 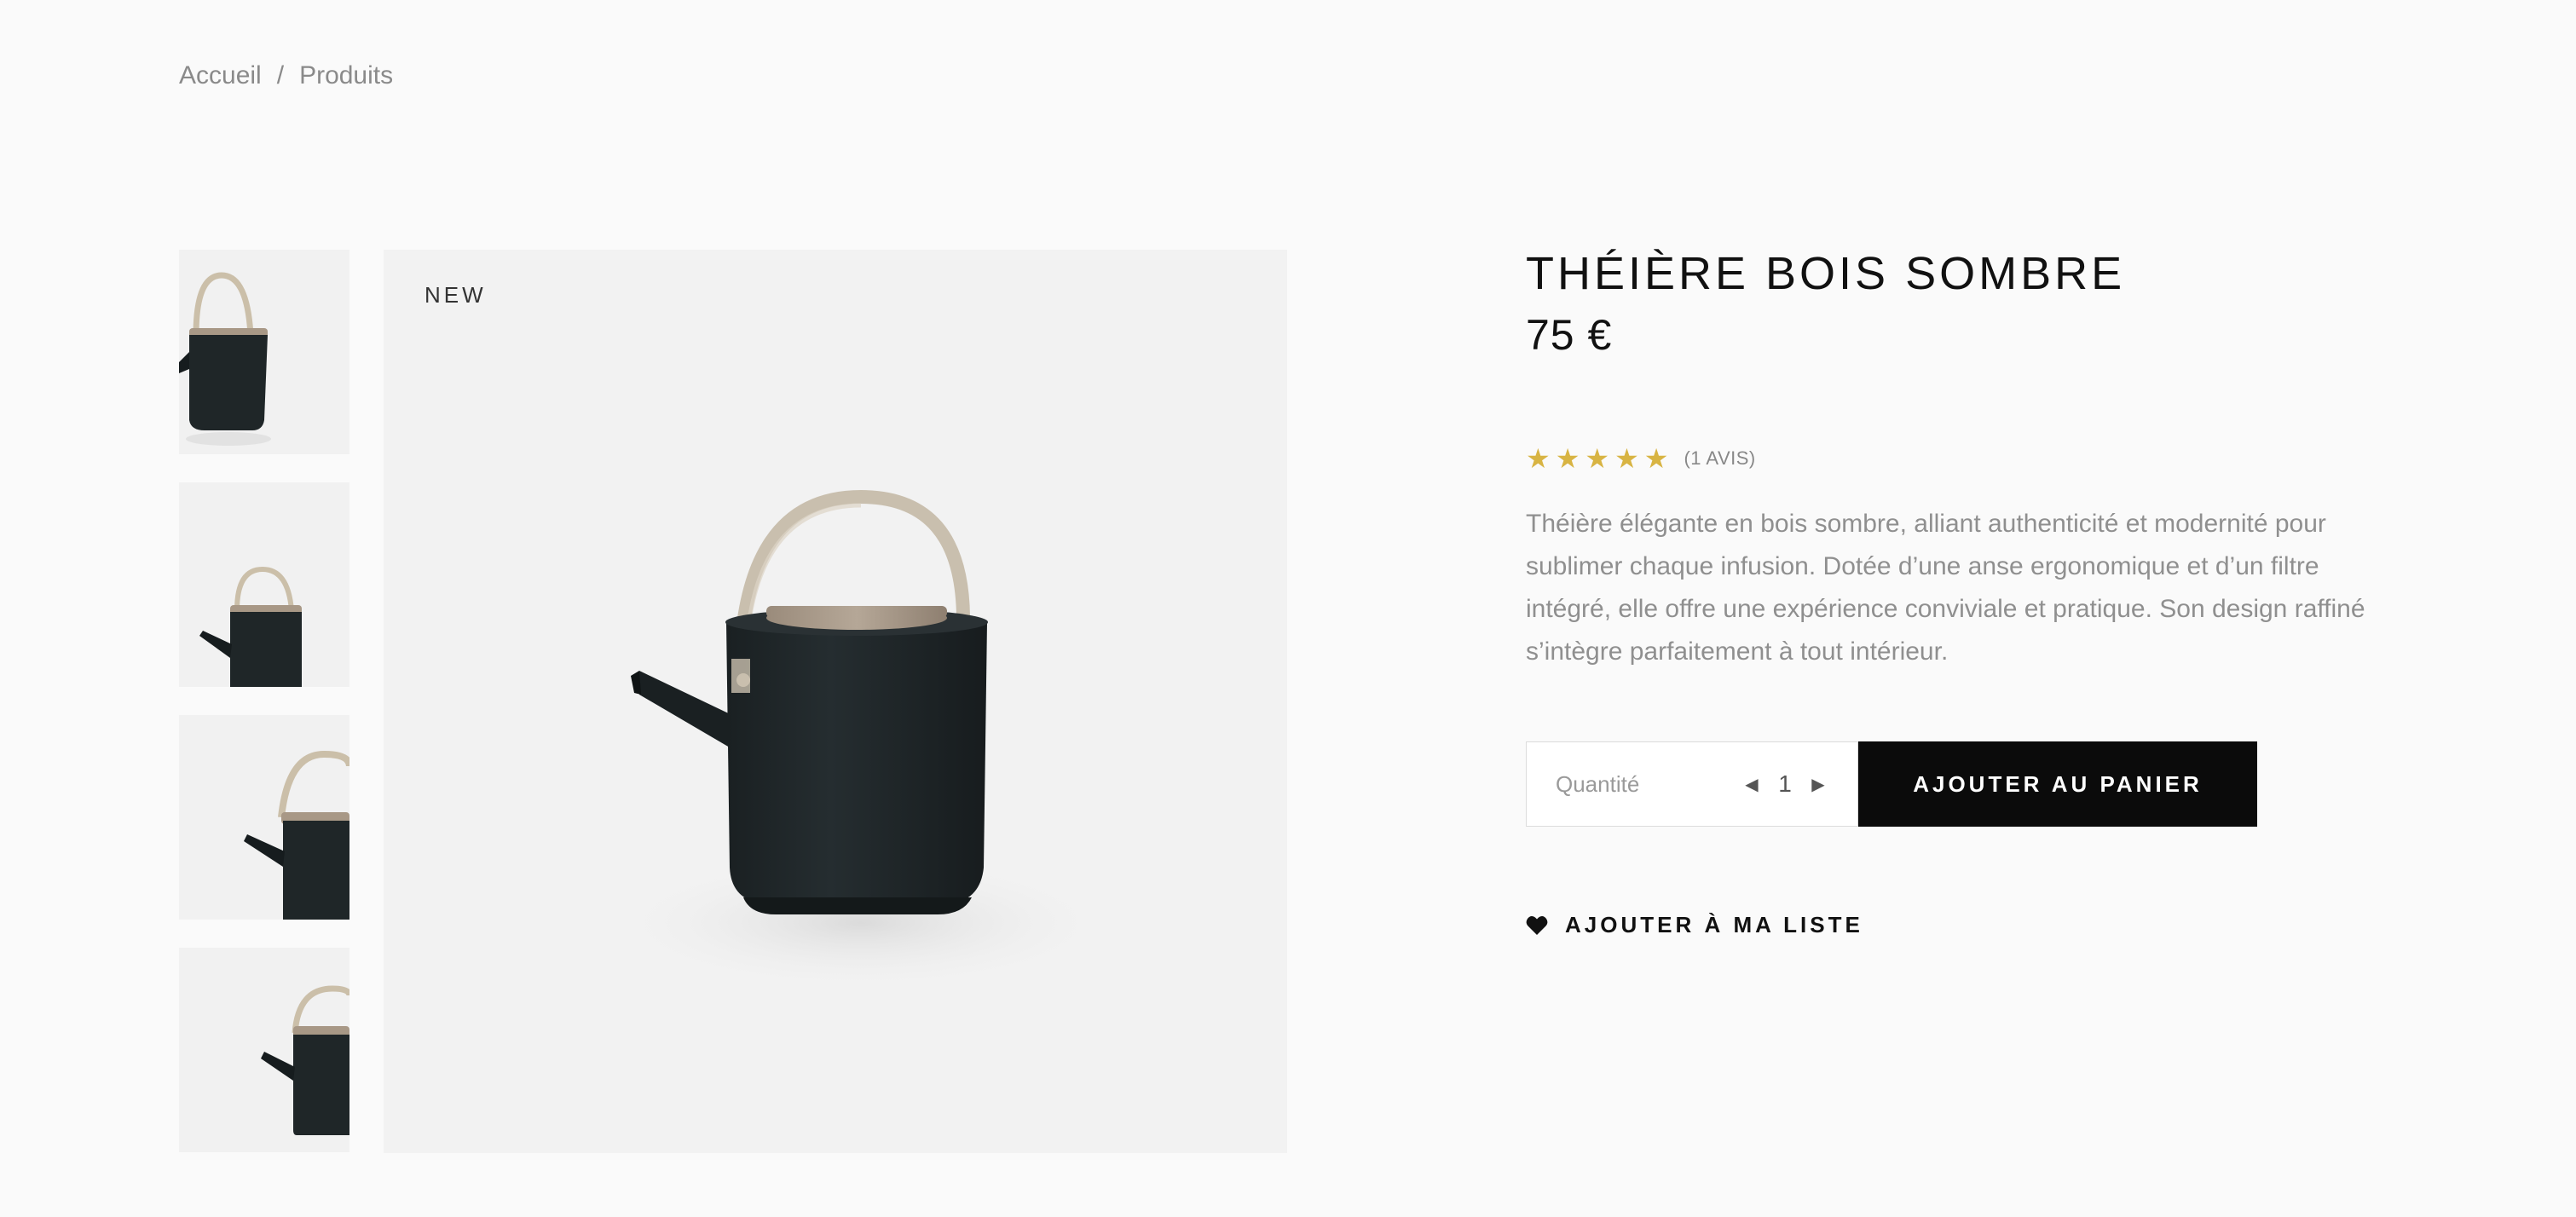 I want to click on breadcrumb-home-link: Accueil, so click(x=220, y=75).